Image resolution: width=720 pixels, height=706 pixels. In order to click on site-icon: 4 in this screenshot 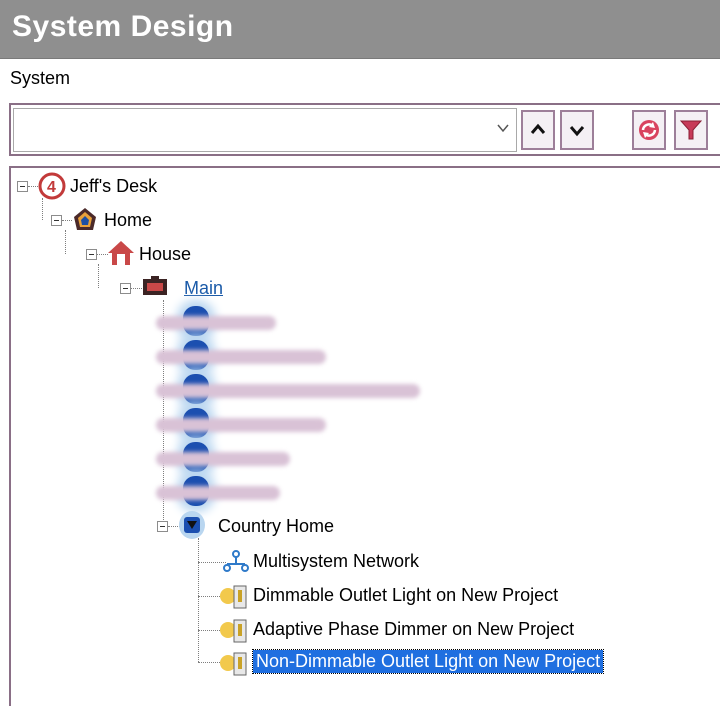, I will do `click(52, 186)`.